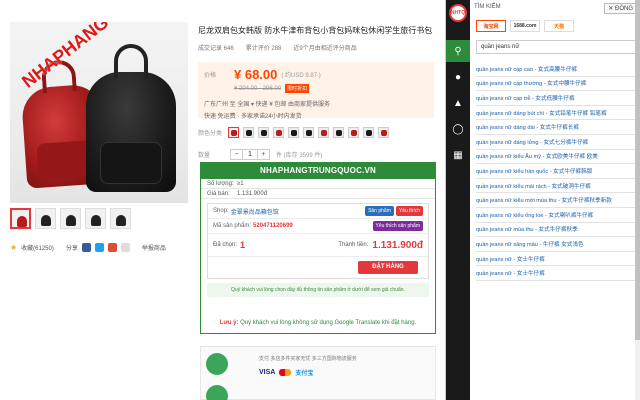 The width and height of the screenshot is (640, 400). I want to click on star-icon: ★, so click(14, 247).